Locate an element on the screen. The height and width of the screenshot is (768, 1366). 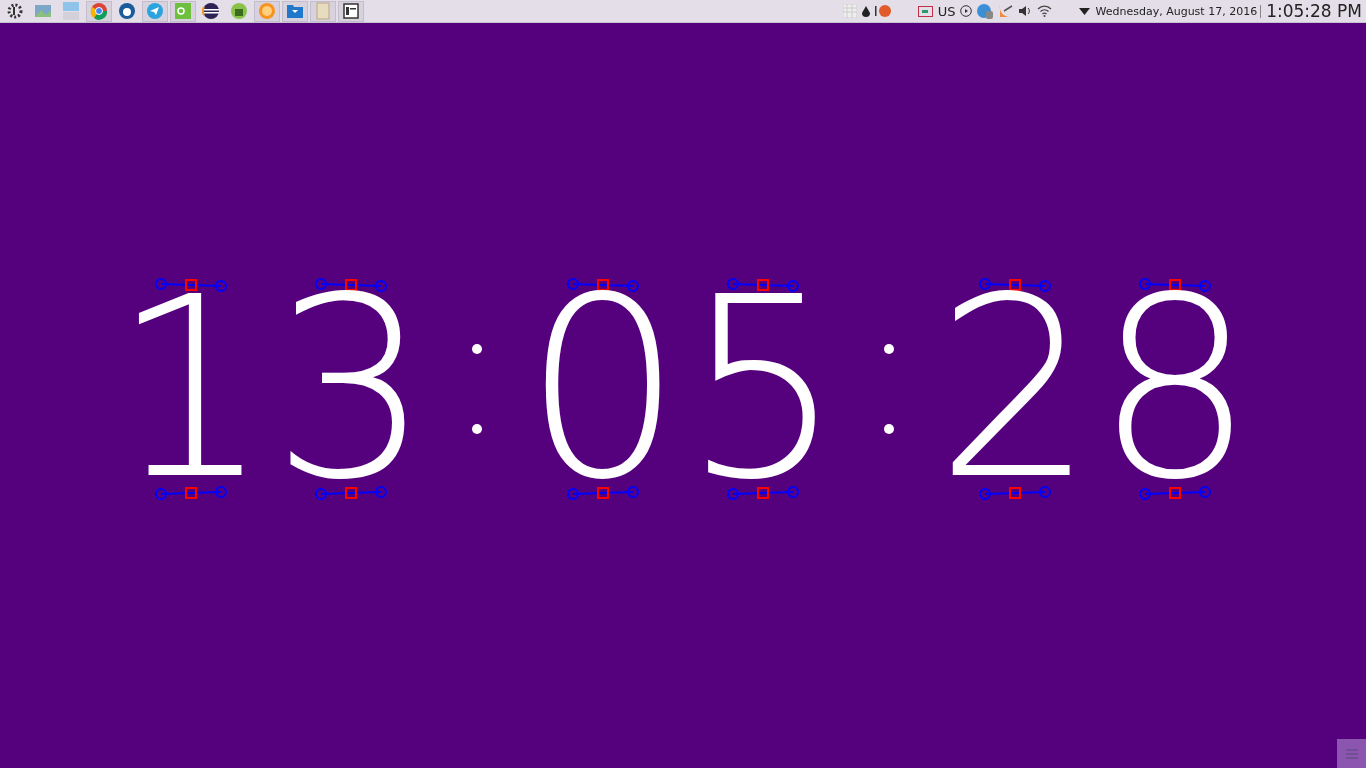
clock-time: 1:05:28 PM is located at coordinates (1314, 11).